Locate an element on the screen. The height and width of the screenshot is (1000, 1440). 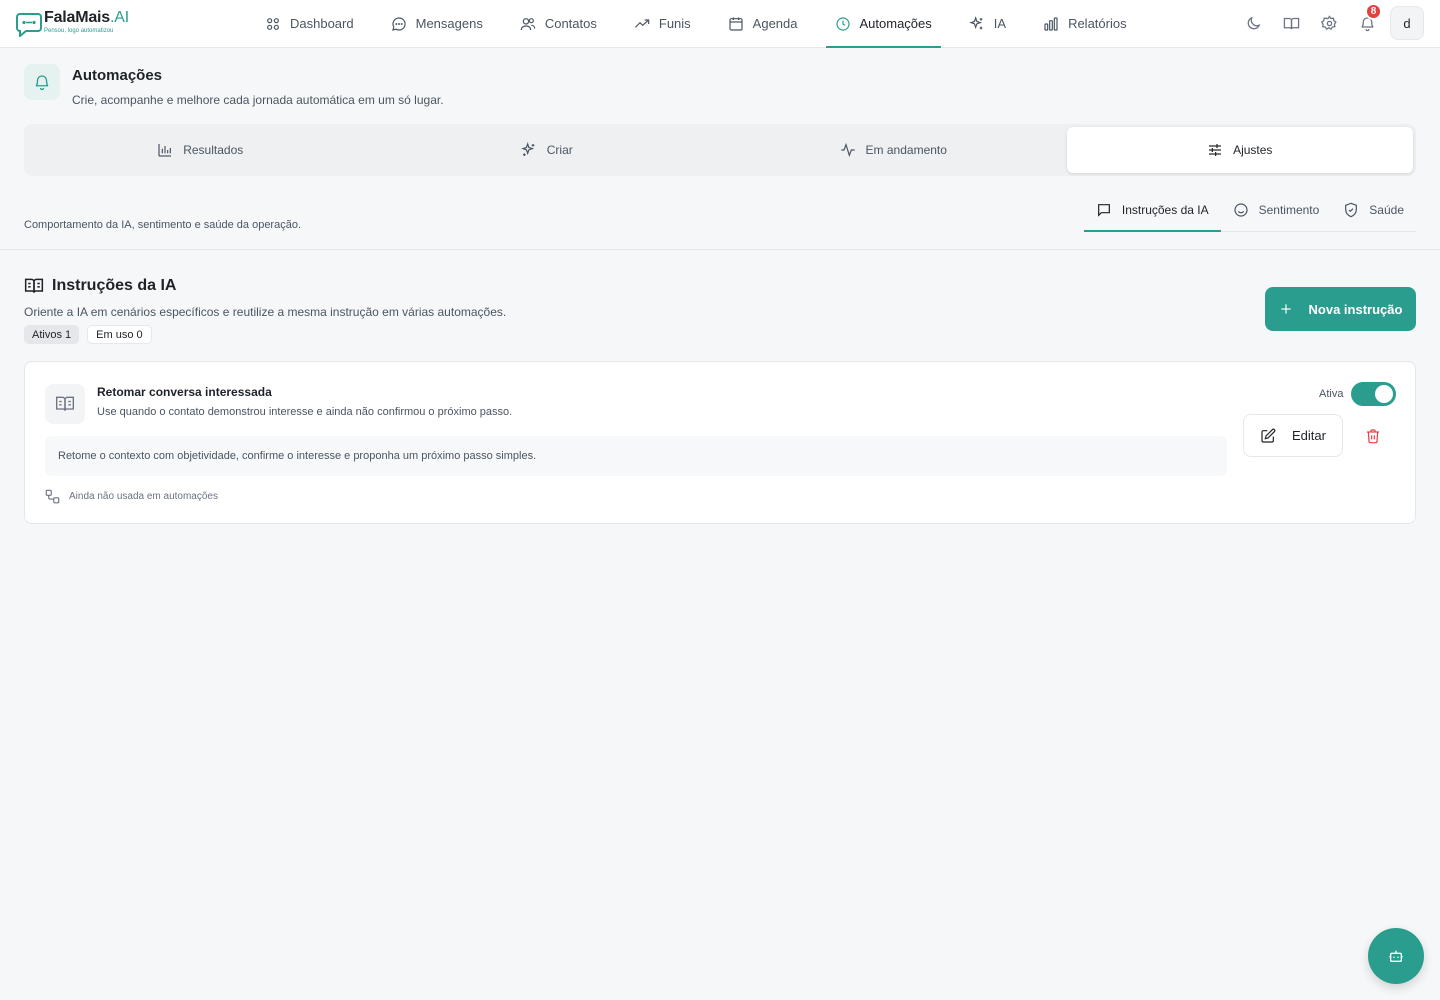
user-avatar: d is located at coordinates (1407, 23).